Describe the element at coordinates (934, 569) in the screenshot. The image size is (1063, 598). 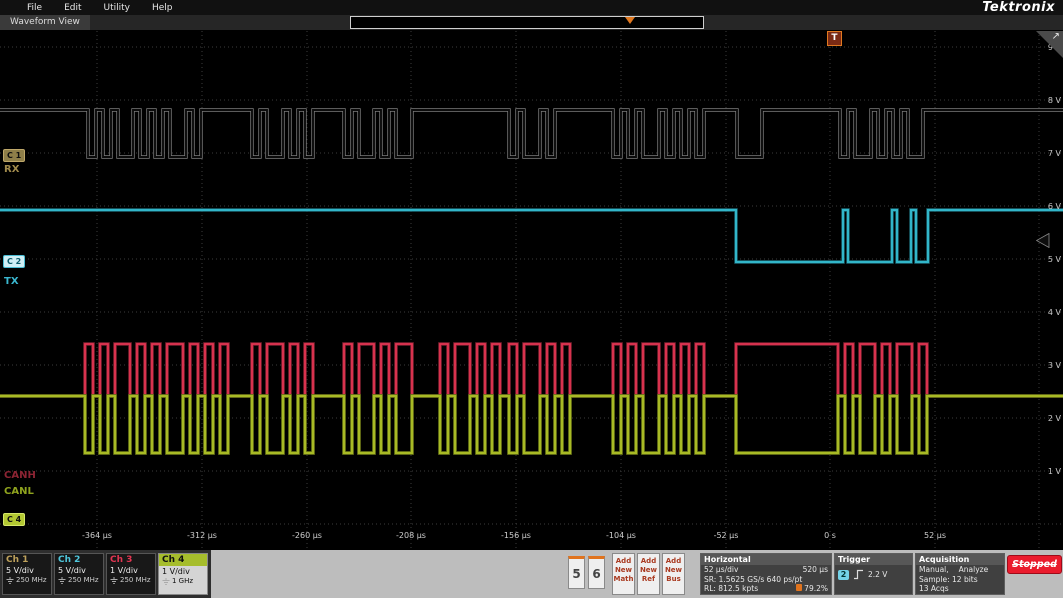
I see `acquisition-mode: Manual,` at that location.